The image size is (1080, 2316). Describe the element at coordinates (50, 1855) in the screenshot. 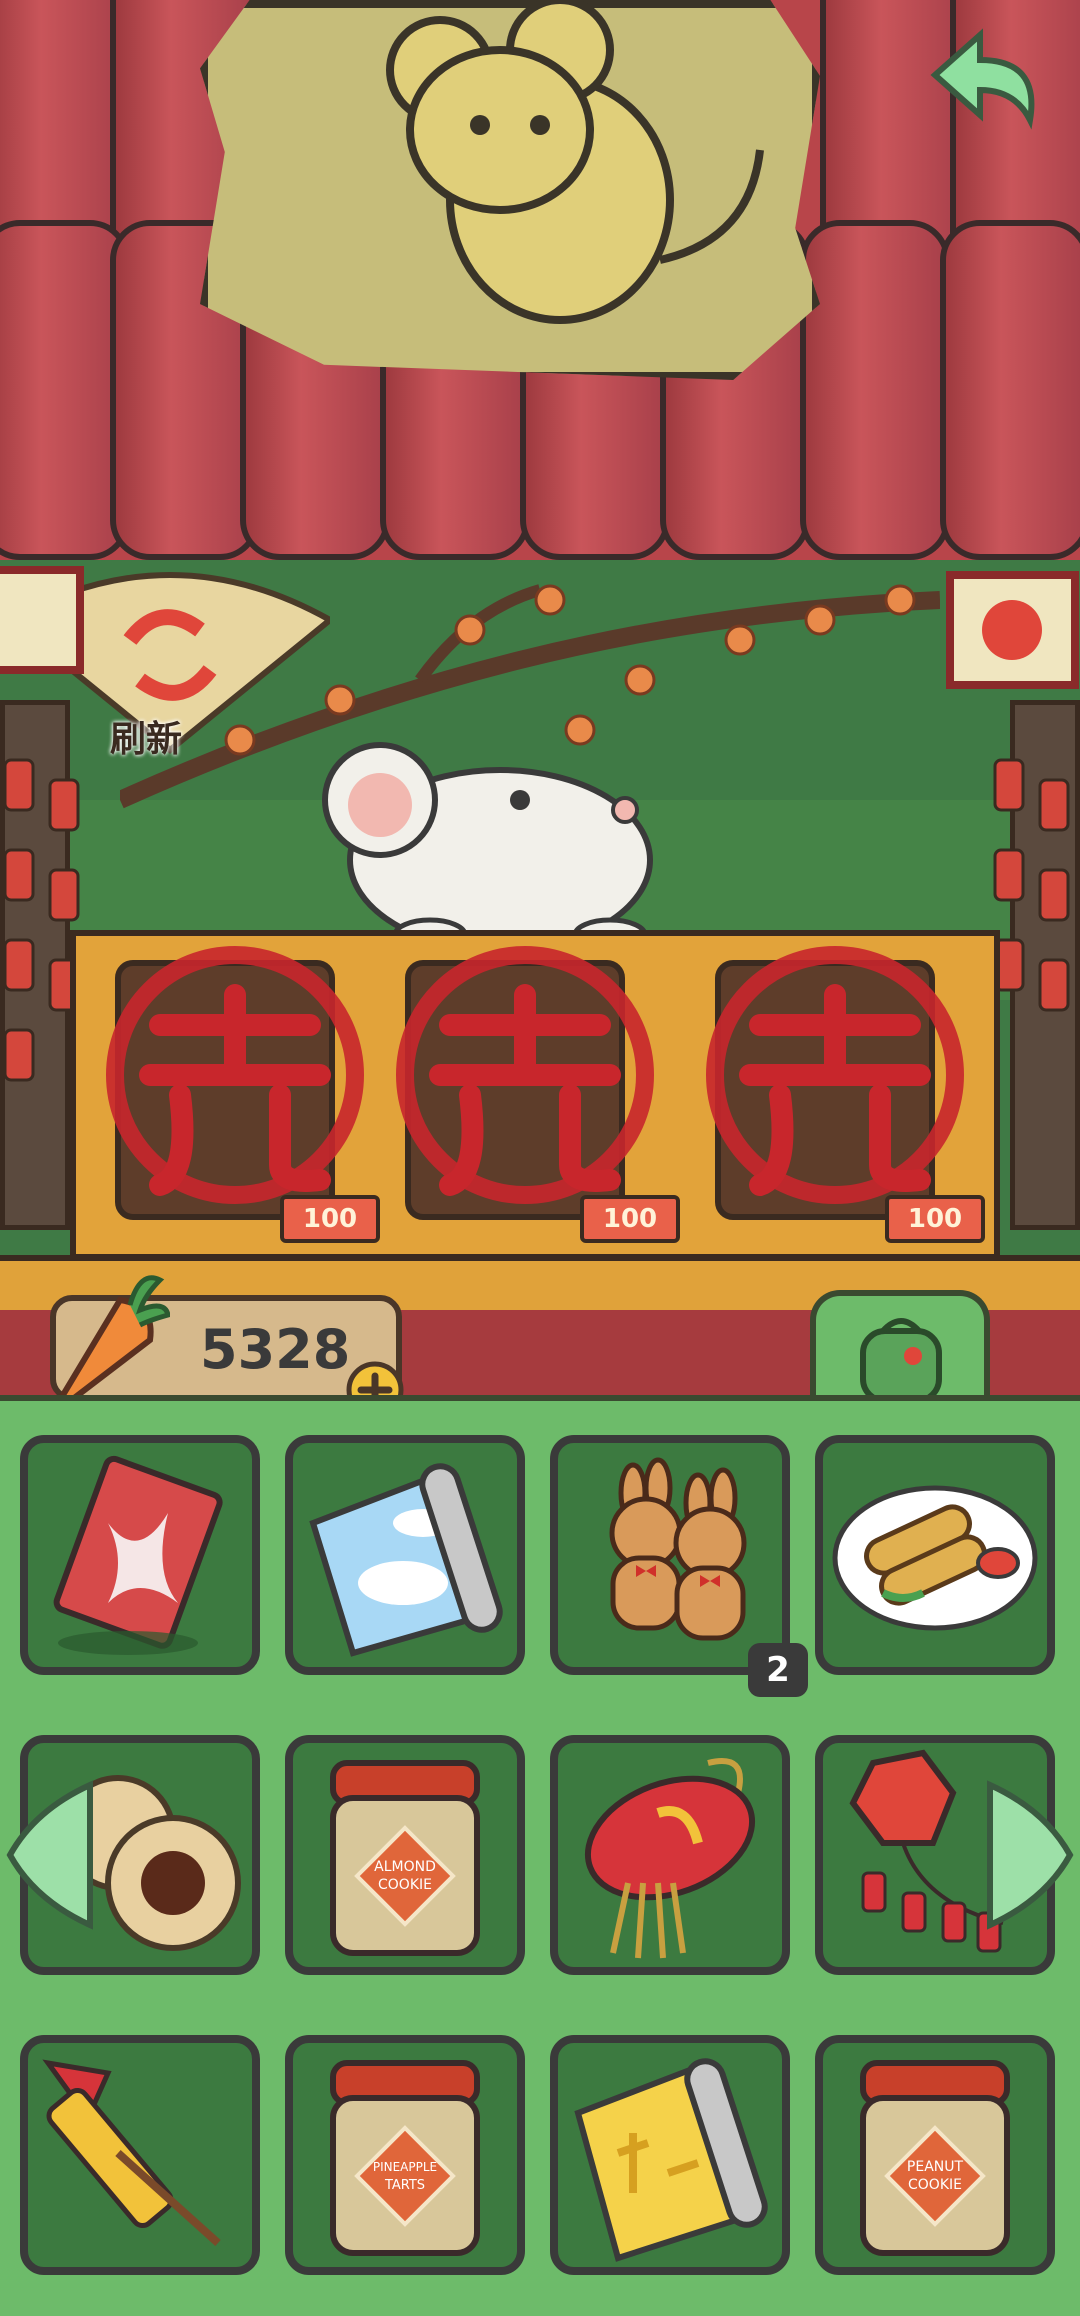

I see `previous-page-arrow-icon` at that location.